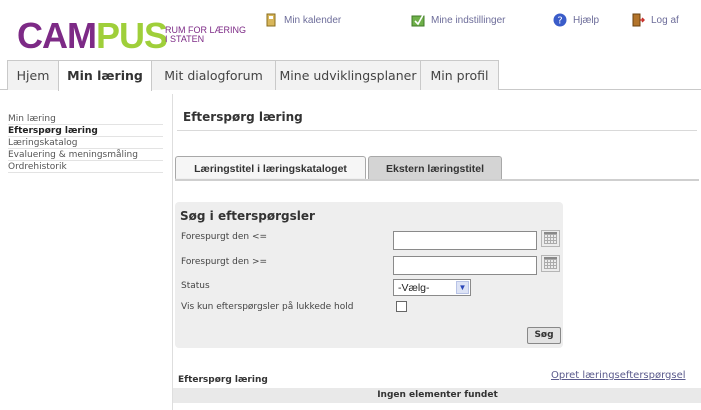  I want to click on settings-icon, so click(418, 20).